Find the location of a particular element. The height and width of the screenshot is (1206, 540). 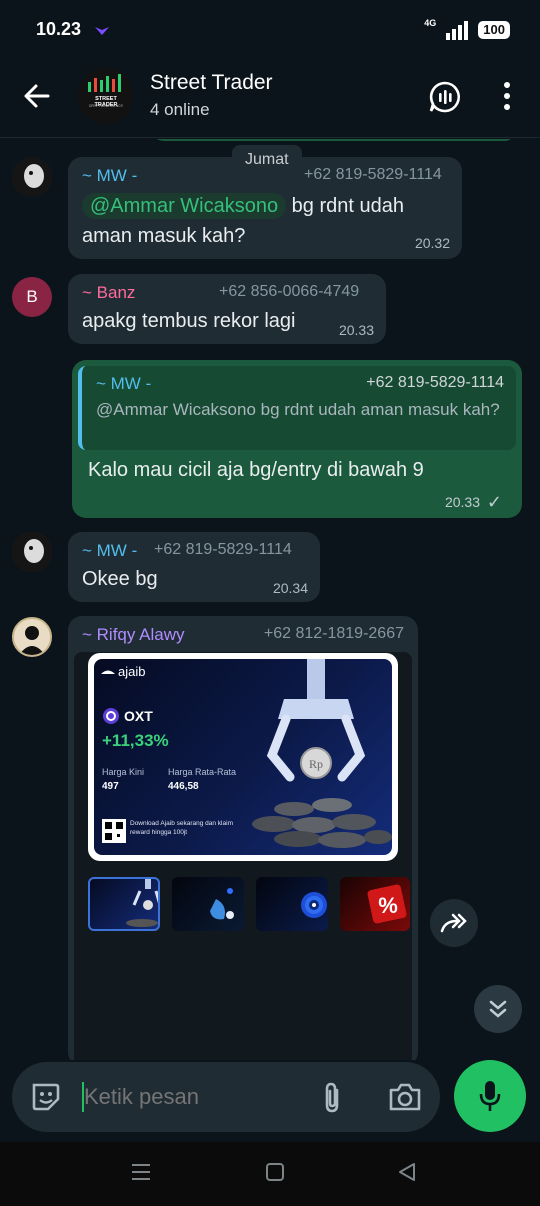

scroll-to-bottom-button is located at coordinates (498, 1009).